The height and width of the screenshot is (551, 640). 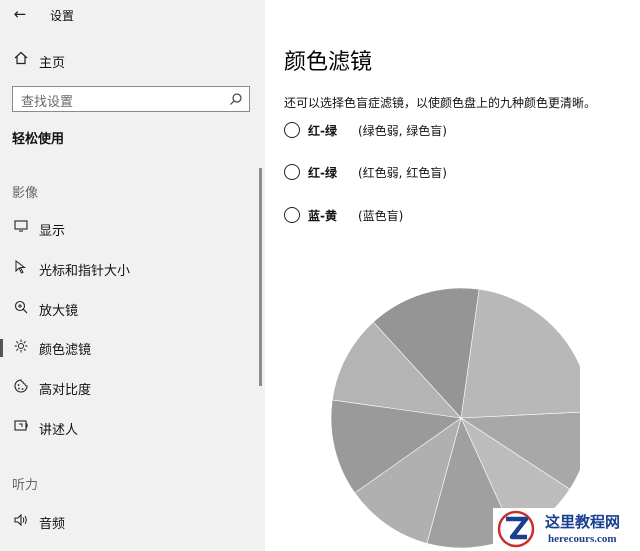 I want to click on app-title: 设置, so click(x=62, y=16).